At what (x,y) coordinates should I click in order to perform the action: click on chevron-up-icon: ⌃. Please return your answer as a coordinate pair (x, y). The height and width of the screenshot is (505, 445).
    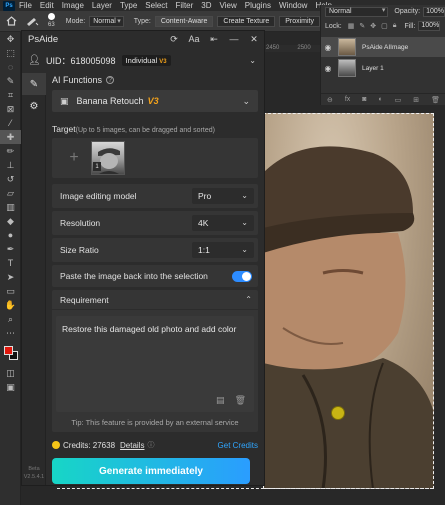
    Looking at the image, I should click on (248, 299).